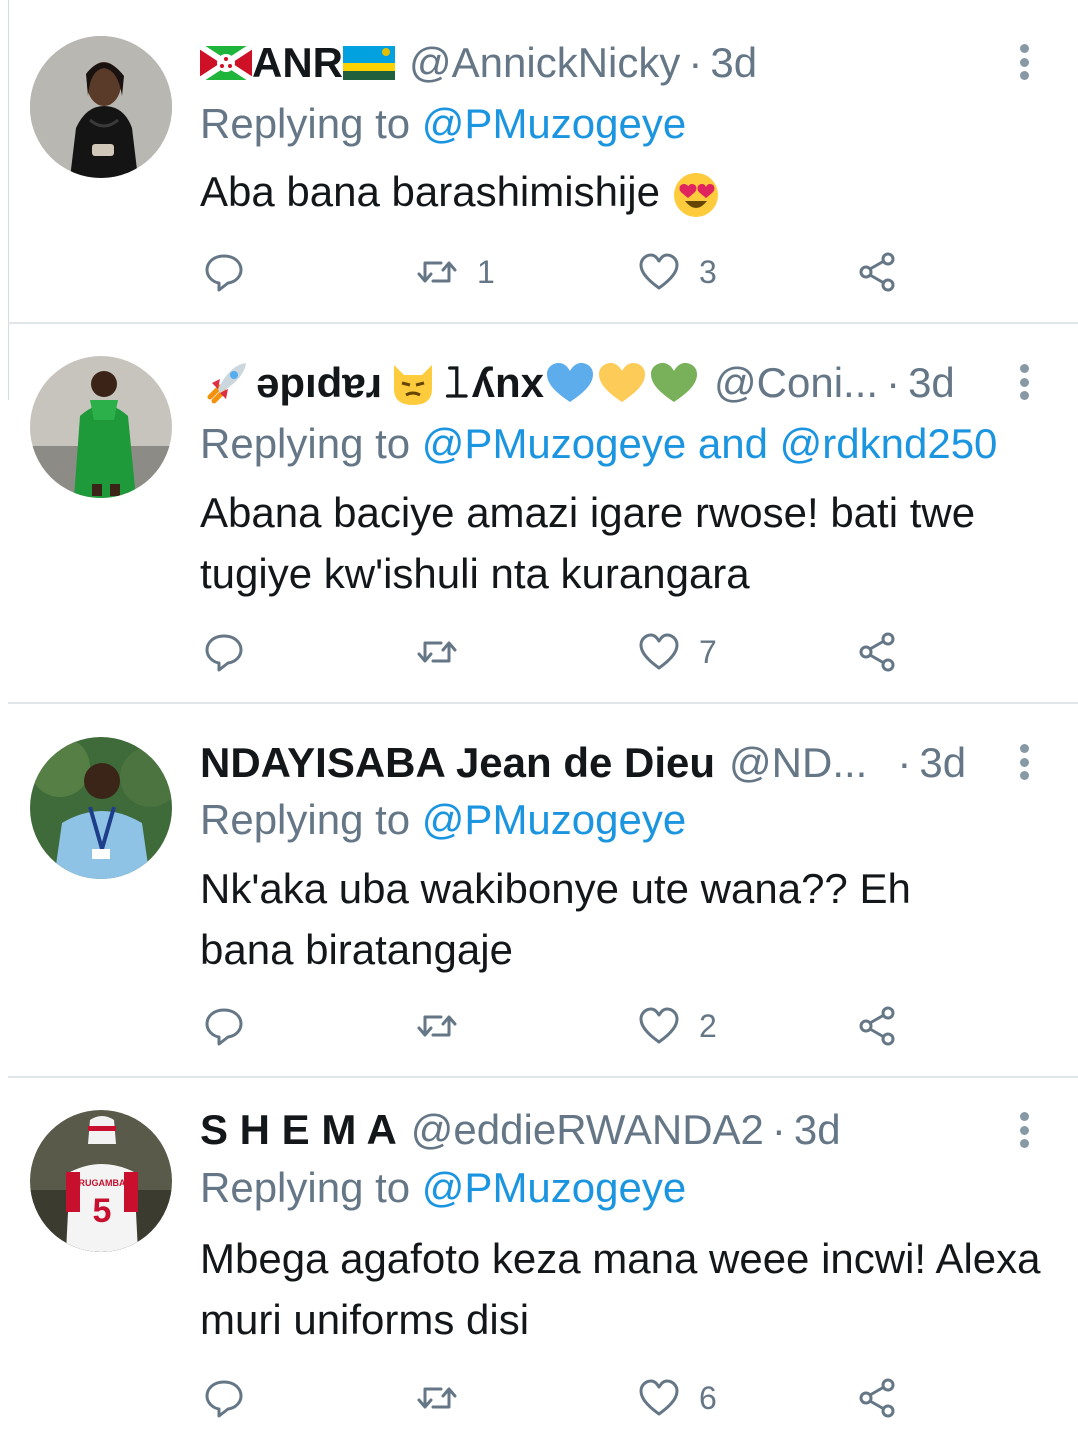 The height and width of the screenshot is (1448, 1078). What do you see at coordinates (319, 382) in the screenshot?
I see `display-name-prefix: ǝpıdɐɹ` at bounding box center [319, 382].